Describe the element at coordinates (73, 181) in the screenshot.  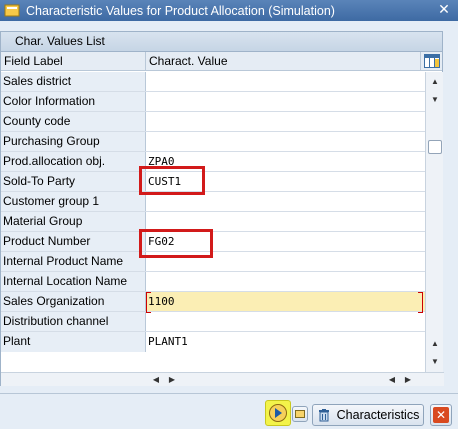
I see `row-label: Sold-To Party` at that location.